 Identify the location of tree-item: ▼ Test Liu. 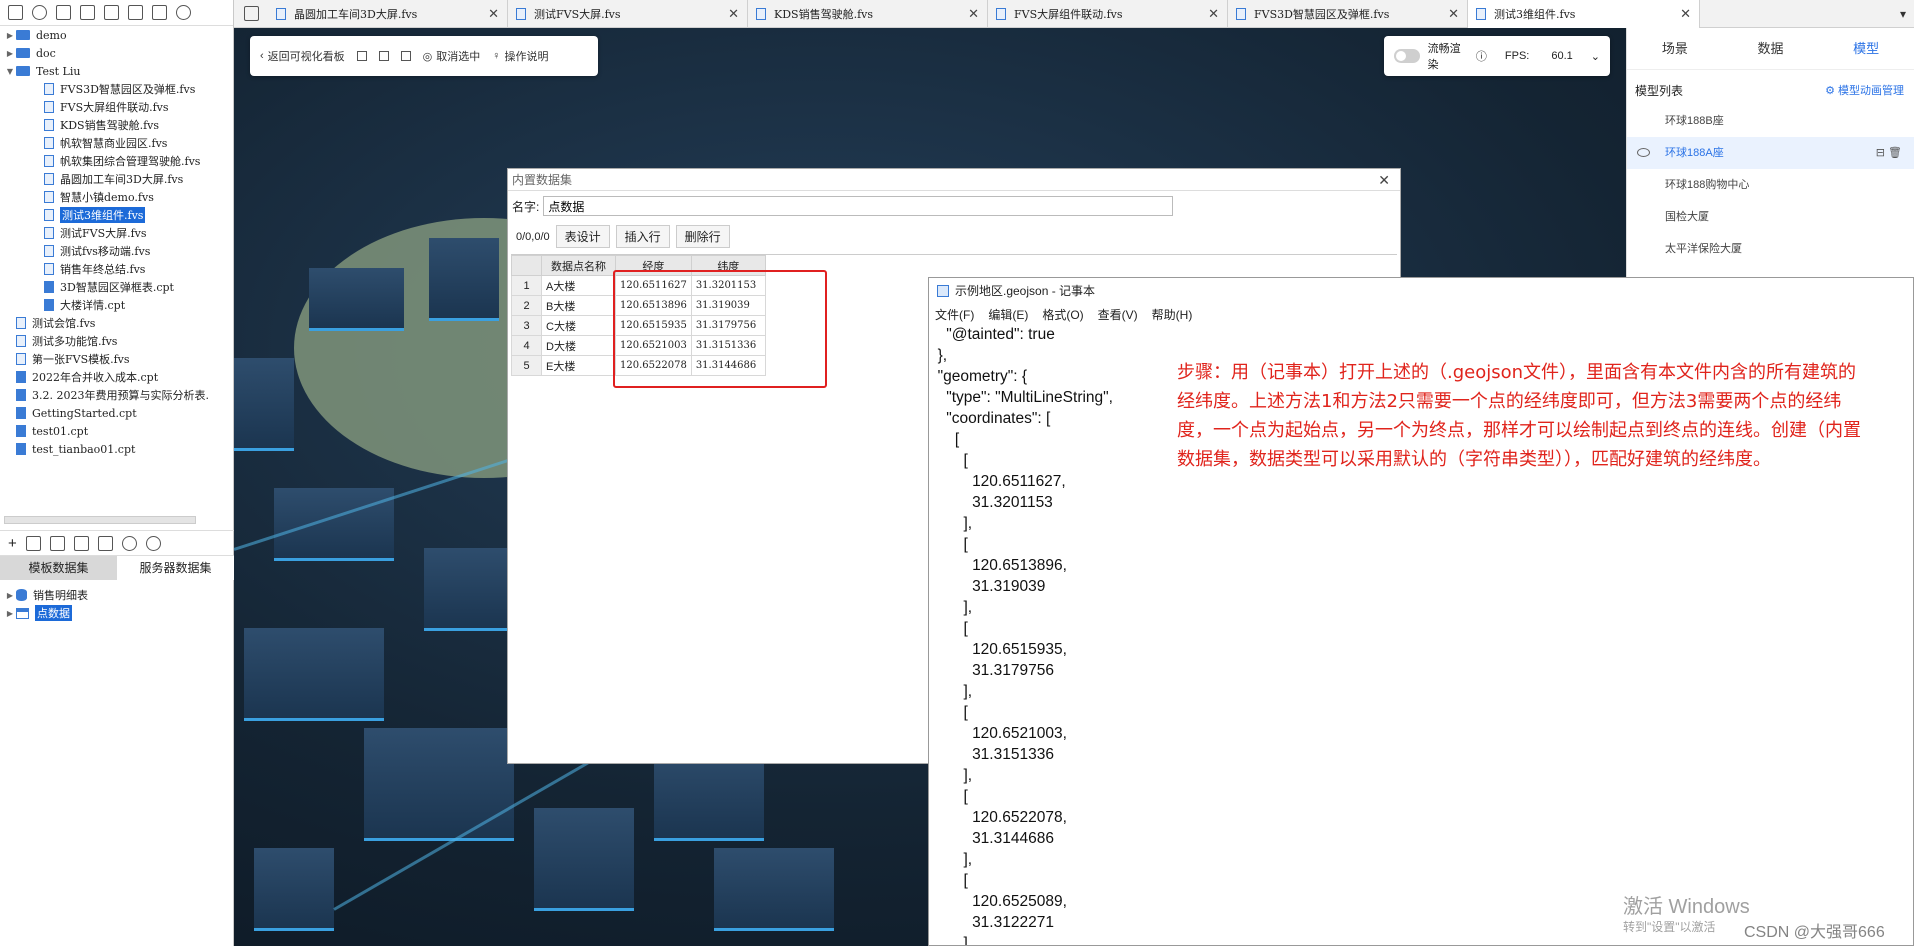
(117, 71).